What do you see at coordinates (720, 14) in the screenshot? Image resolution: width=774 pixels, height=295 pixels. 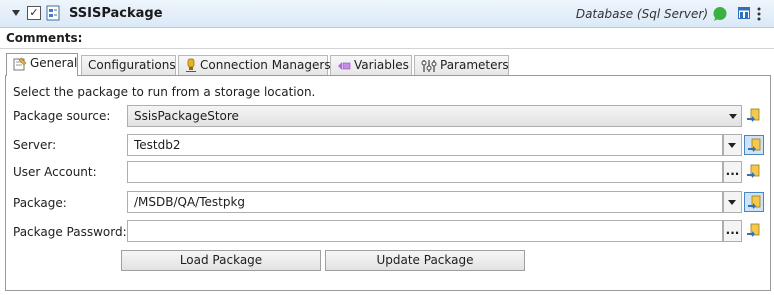 I see `chat-bubble-icon` at bounding box center [720, 14].